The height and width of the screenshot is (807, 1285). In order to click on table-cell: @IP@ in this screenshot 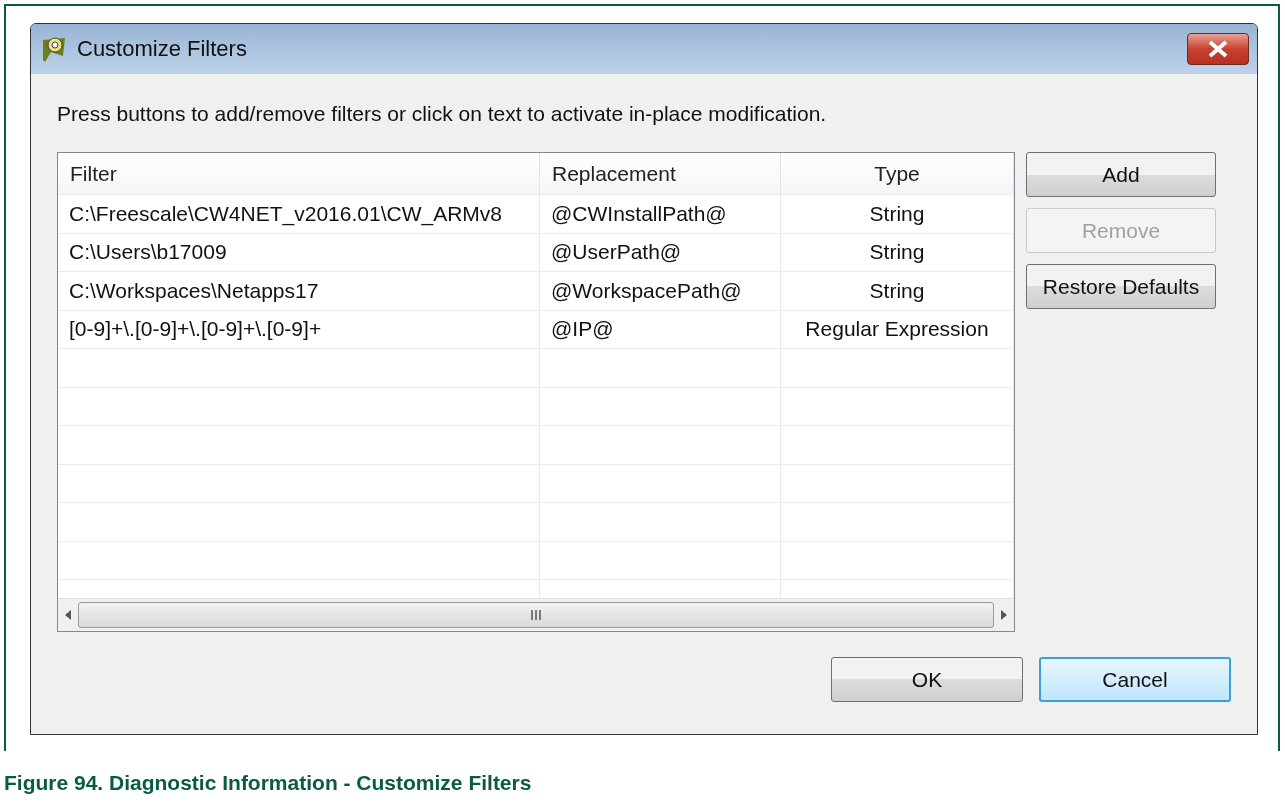, I will do `click(660, 329)`.